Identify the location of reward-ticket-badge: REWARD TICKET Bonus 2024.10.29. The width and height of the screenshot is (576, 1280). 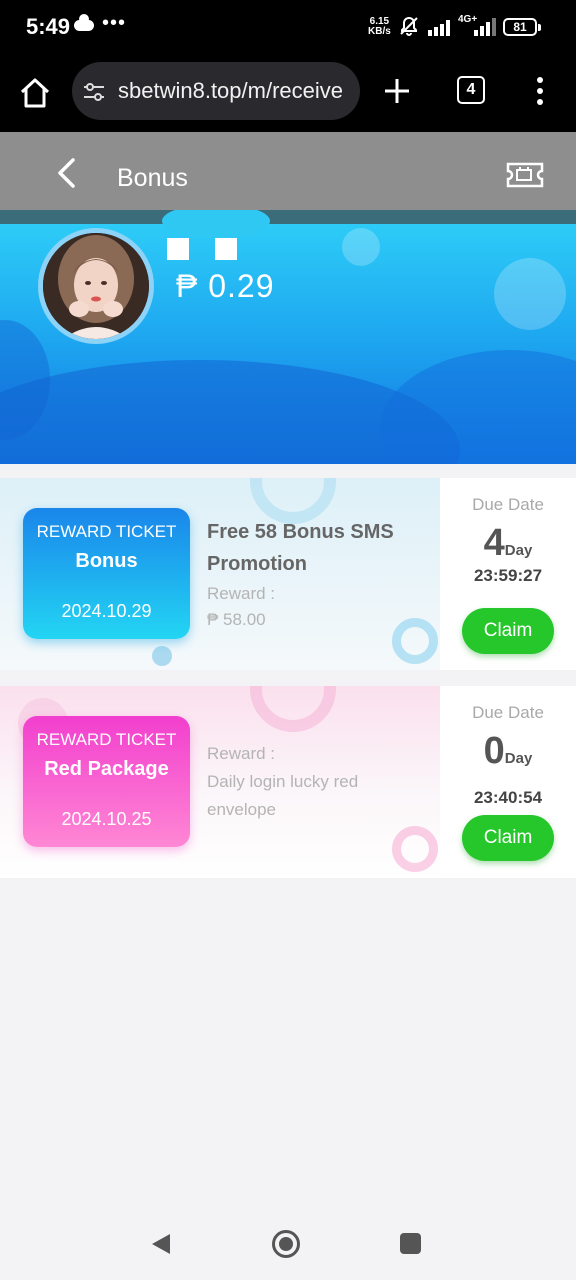
(106, 573).